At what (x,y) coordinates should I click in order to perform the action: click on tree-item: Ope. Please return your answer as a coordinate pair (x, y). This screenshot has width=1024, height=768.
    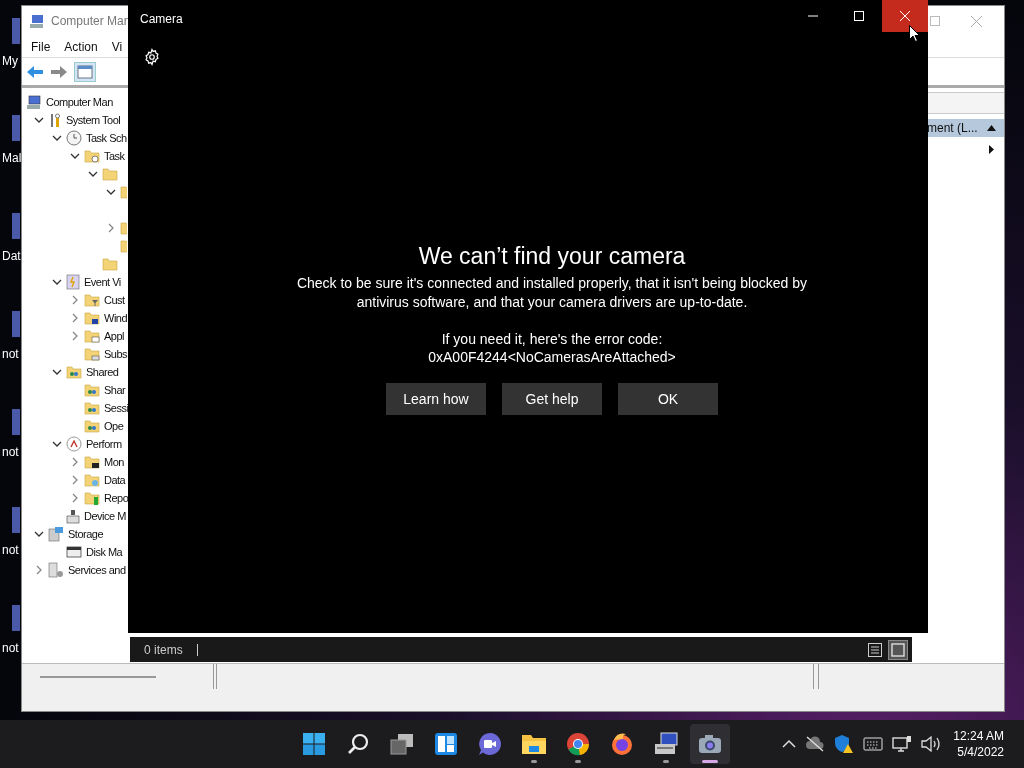
    Looking at the image, I should click on (114, 426).